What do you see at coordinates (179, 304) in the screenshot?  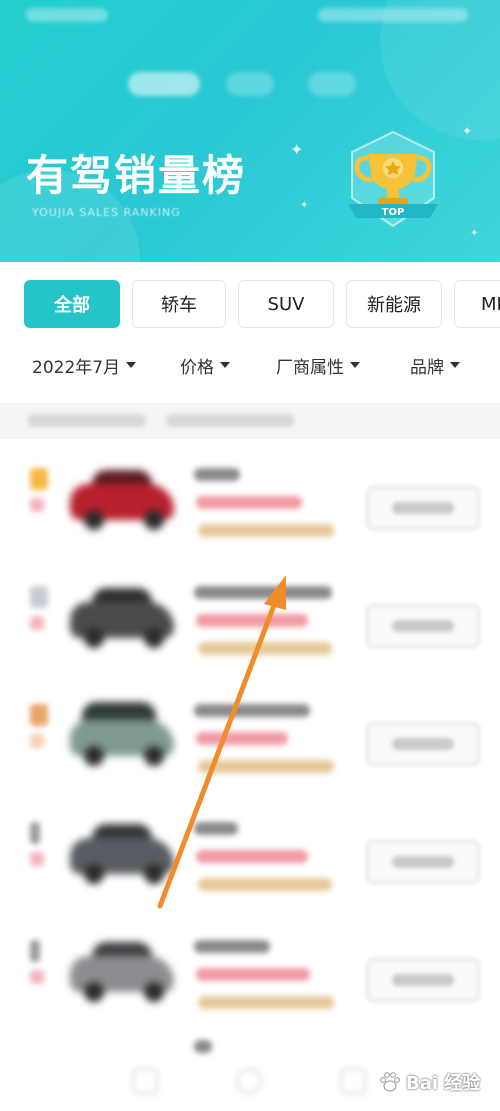 I see `chip-sedan: 轿车` at bounding box center [179, 304].